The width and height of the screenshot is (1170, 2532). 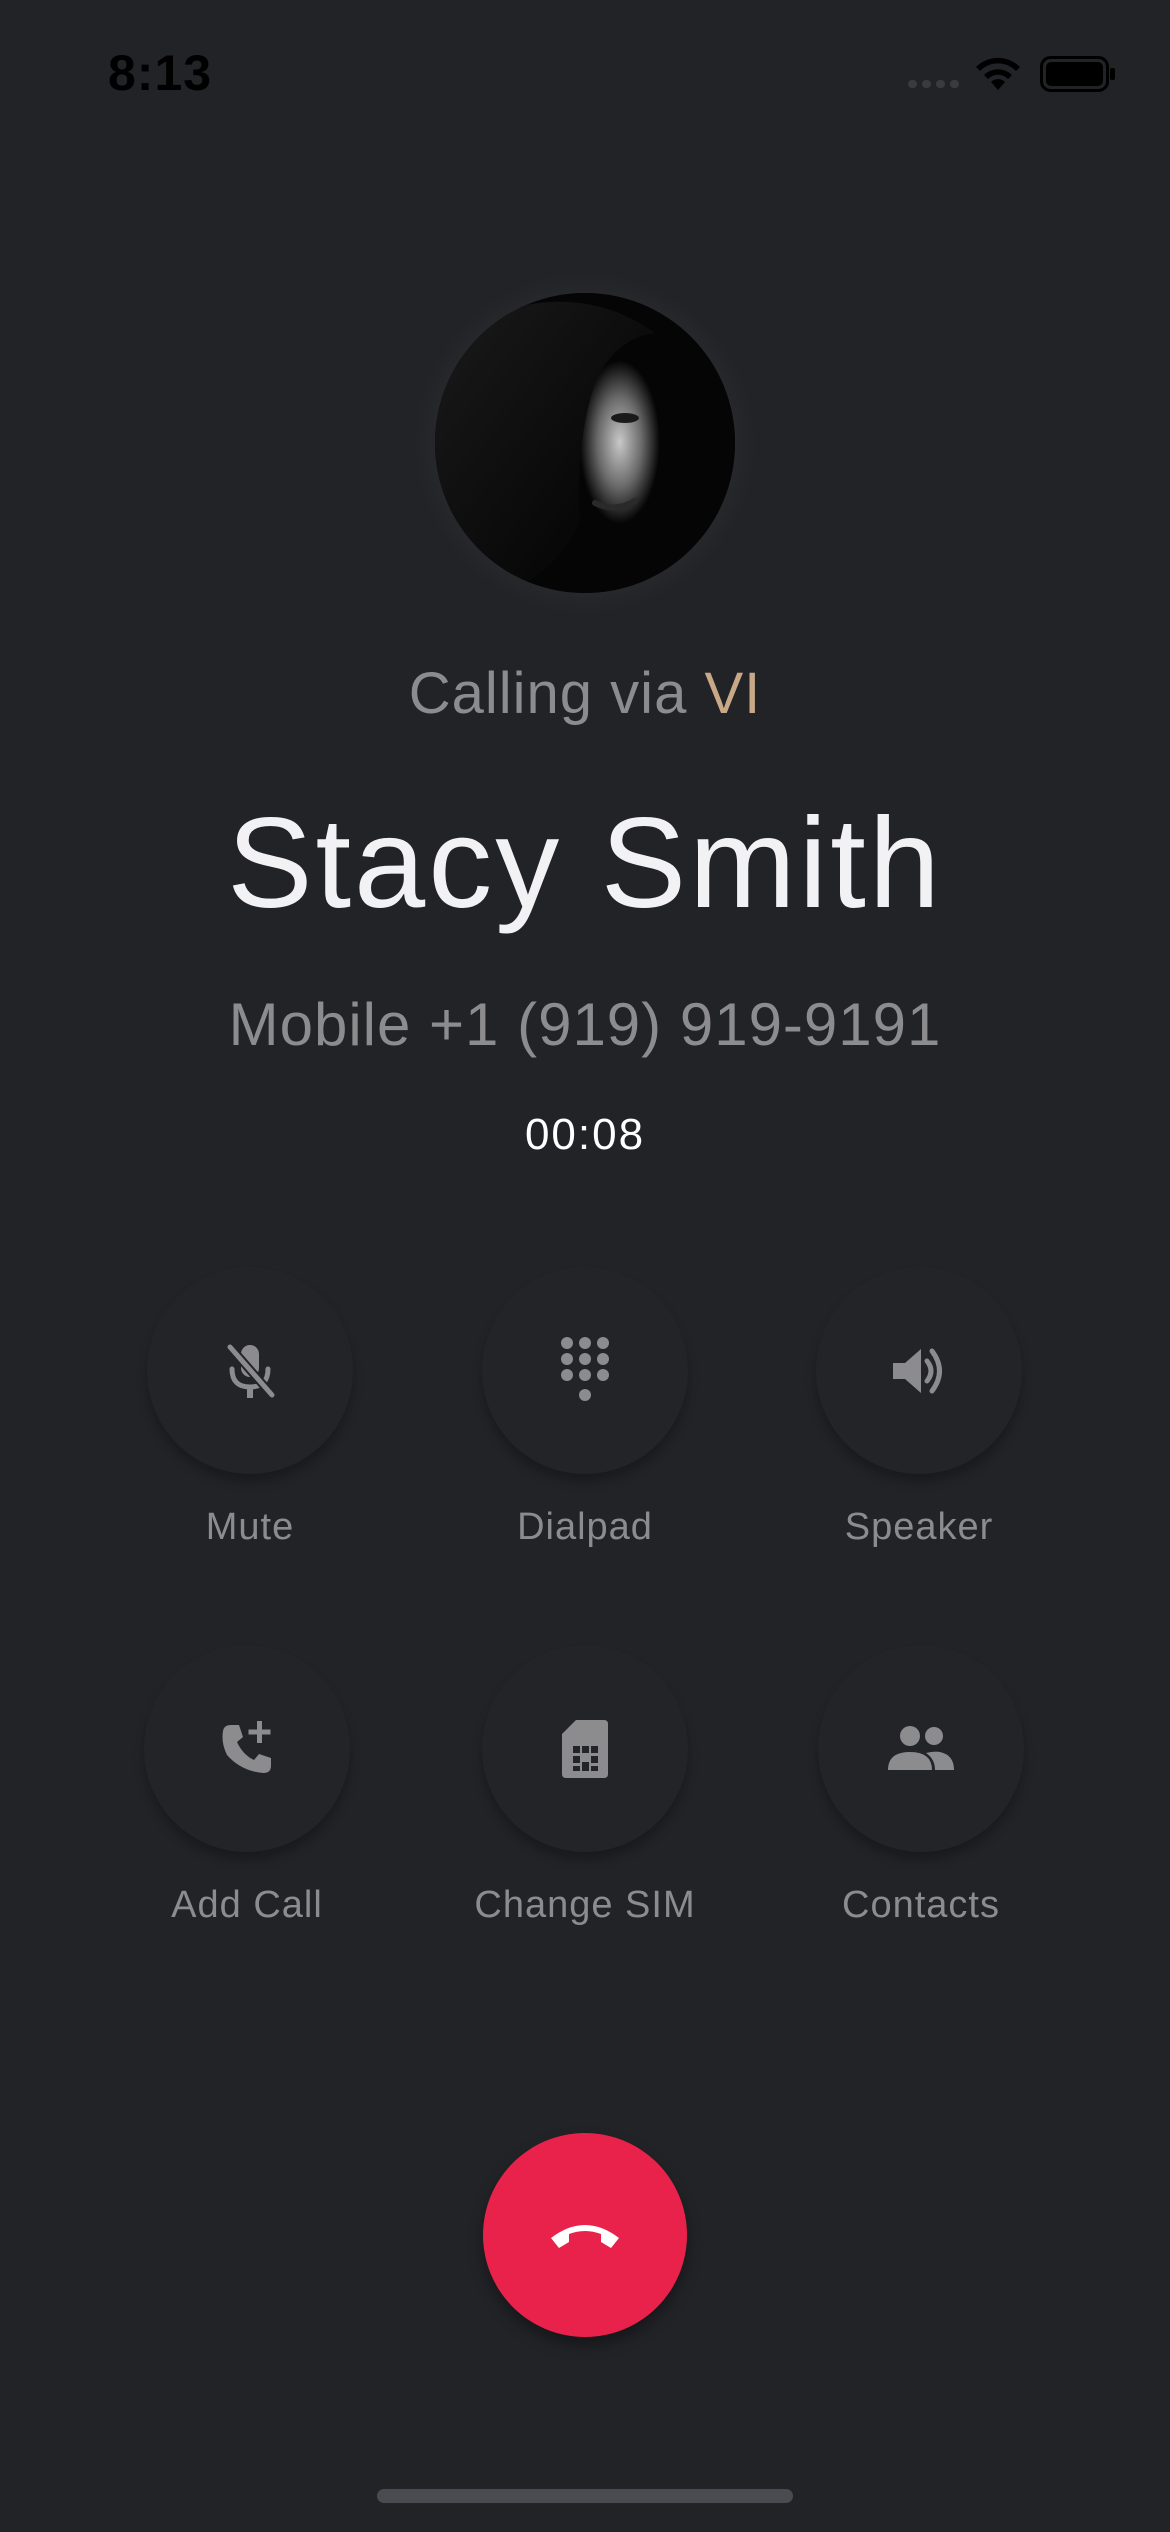 What do you see at coordinates (921, 1905) in the screenshot?
I see `contacts-label: Contacts` at bounding box center [921, 1905].